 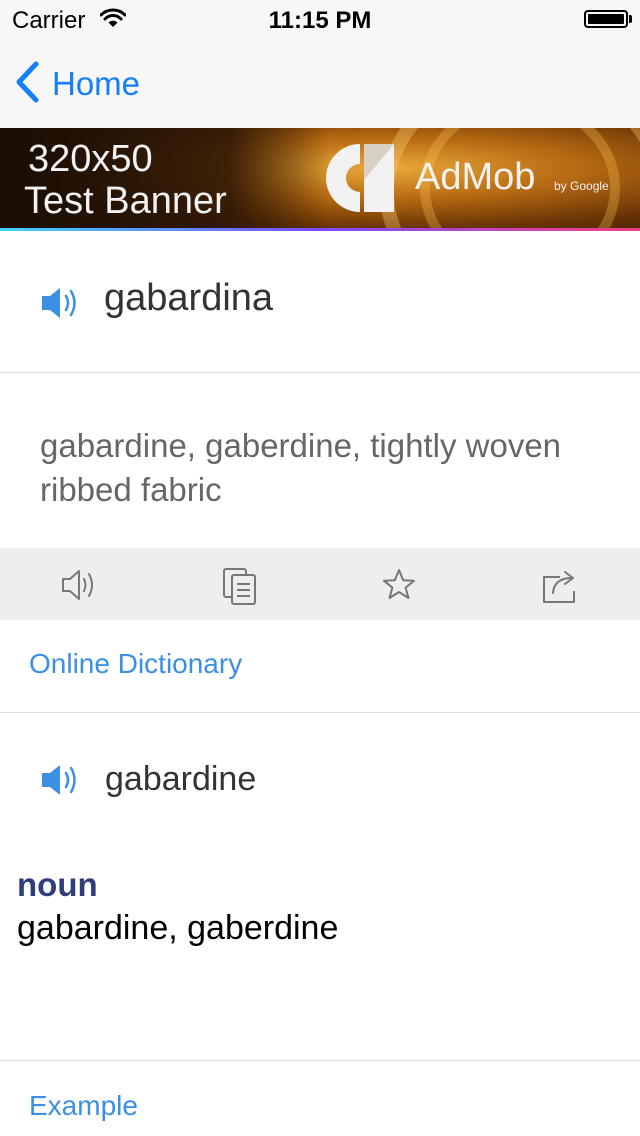 I want to click on admob-logo-icon, so click(x=360, y=180).